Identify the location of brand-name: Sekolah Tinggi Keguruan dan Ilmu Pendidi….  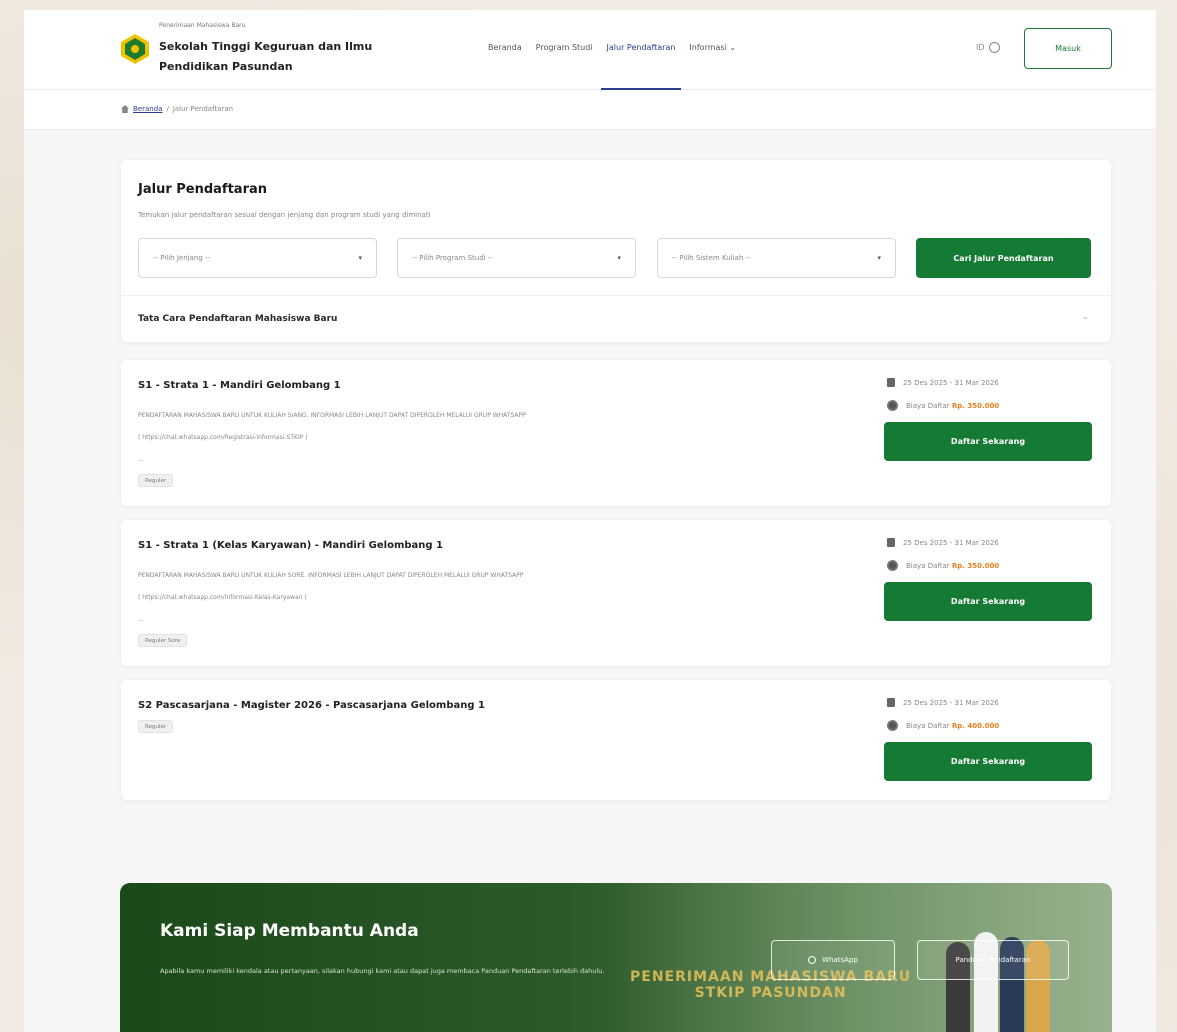
(266, 56).